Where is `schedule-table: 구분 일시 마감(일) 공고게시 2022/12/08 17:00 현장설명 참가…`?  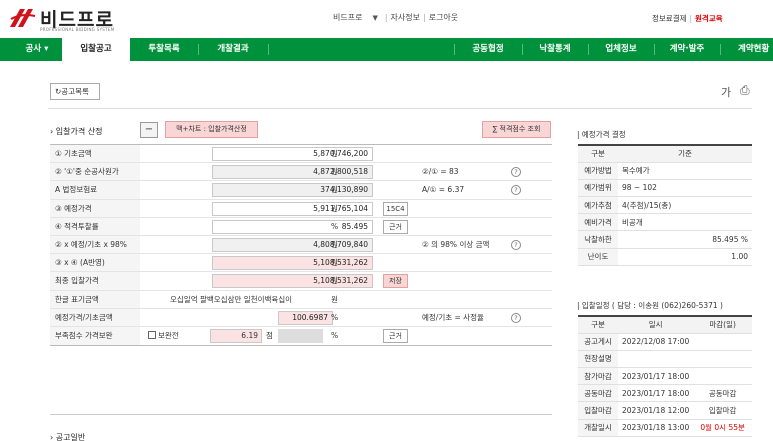
schedule-table: 구분 일시 마감(일) 공고게시 2022/12/08 17:00 현장설명 참가… is located at coordinates (665, 375).